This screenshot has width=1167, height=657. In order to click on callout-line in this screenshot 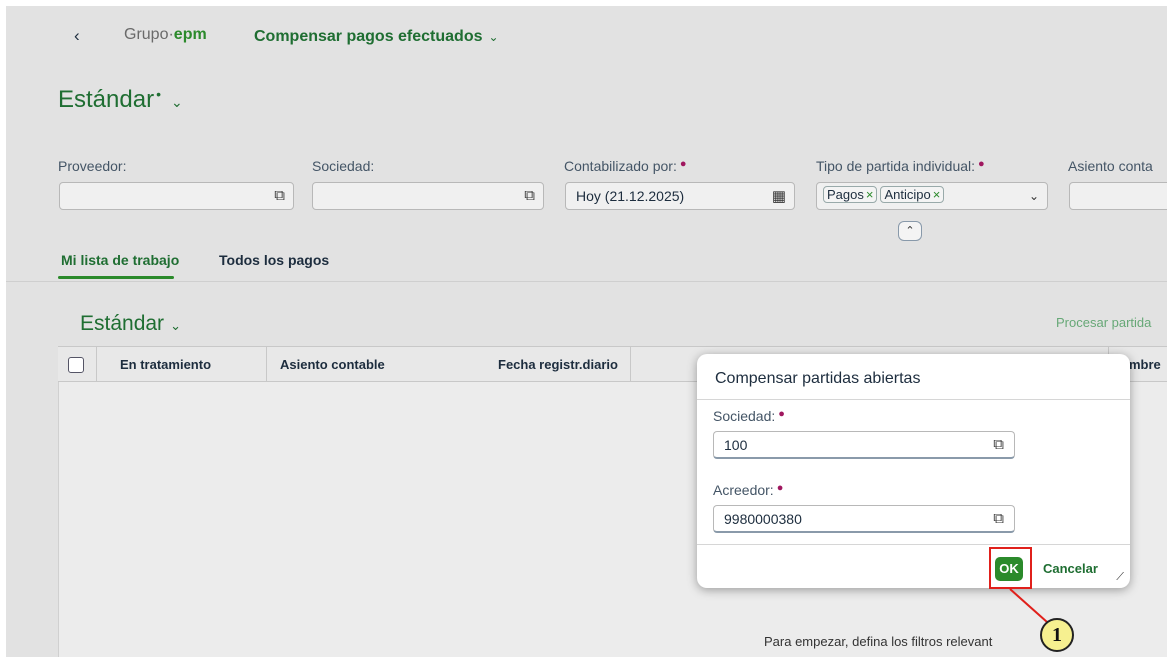, I will do `click(1028, 605)`.